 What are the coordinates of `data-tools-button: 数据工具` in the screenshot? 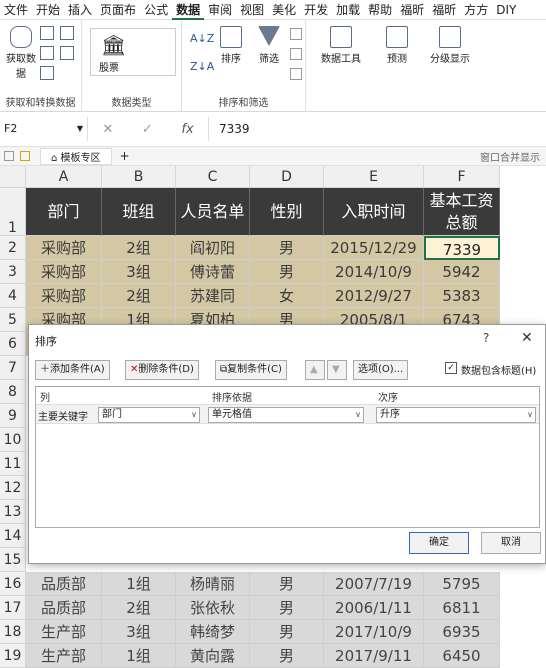 It's located at (341, 45).